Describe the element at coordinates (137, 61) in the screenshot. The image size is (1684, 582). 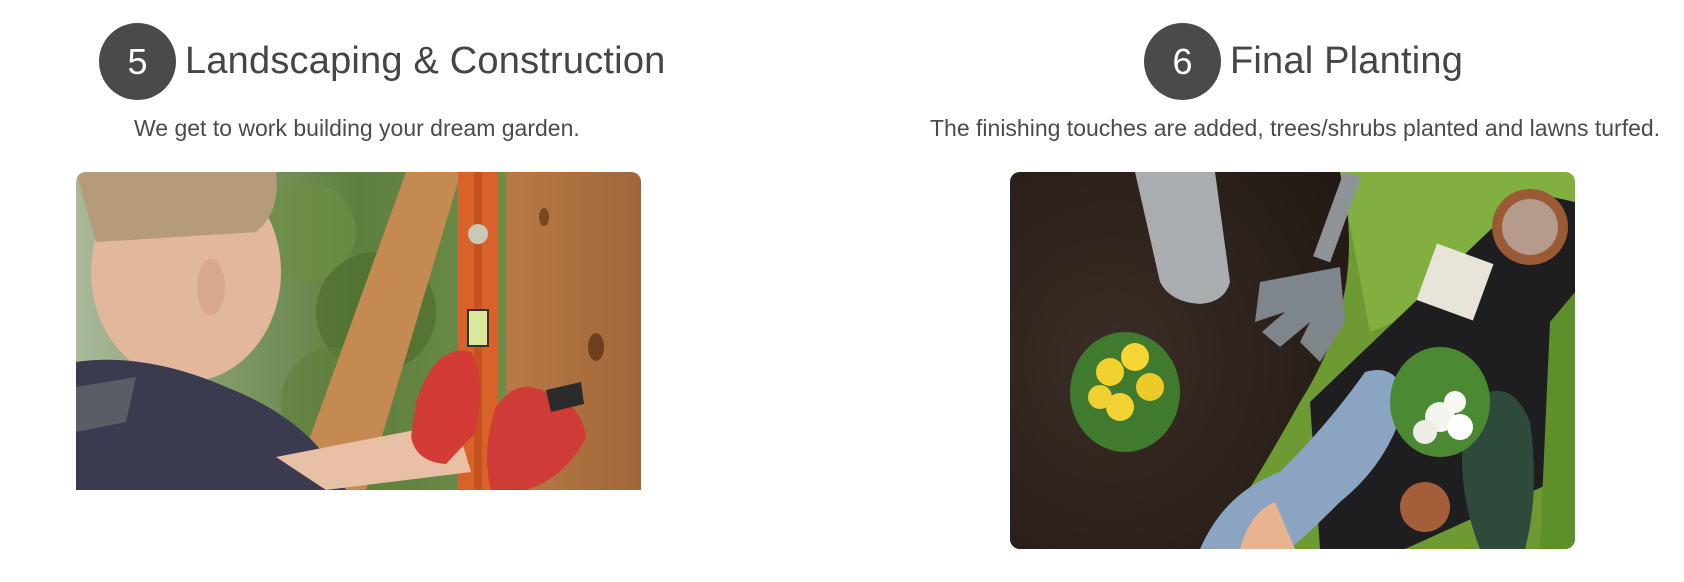
I see `step-5-number-badge: 5` at that location.